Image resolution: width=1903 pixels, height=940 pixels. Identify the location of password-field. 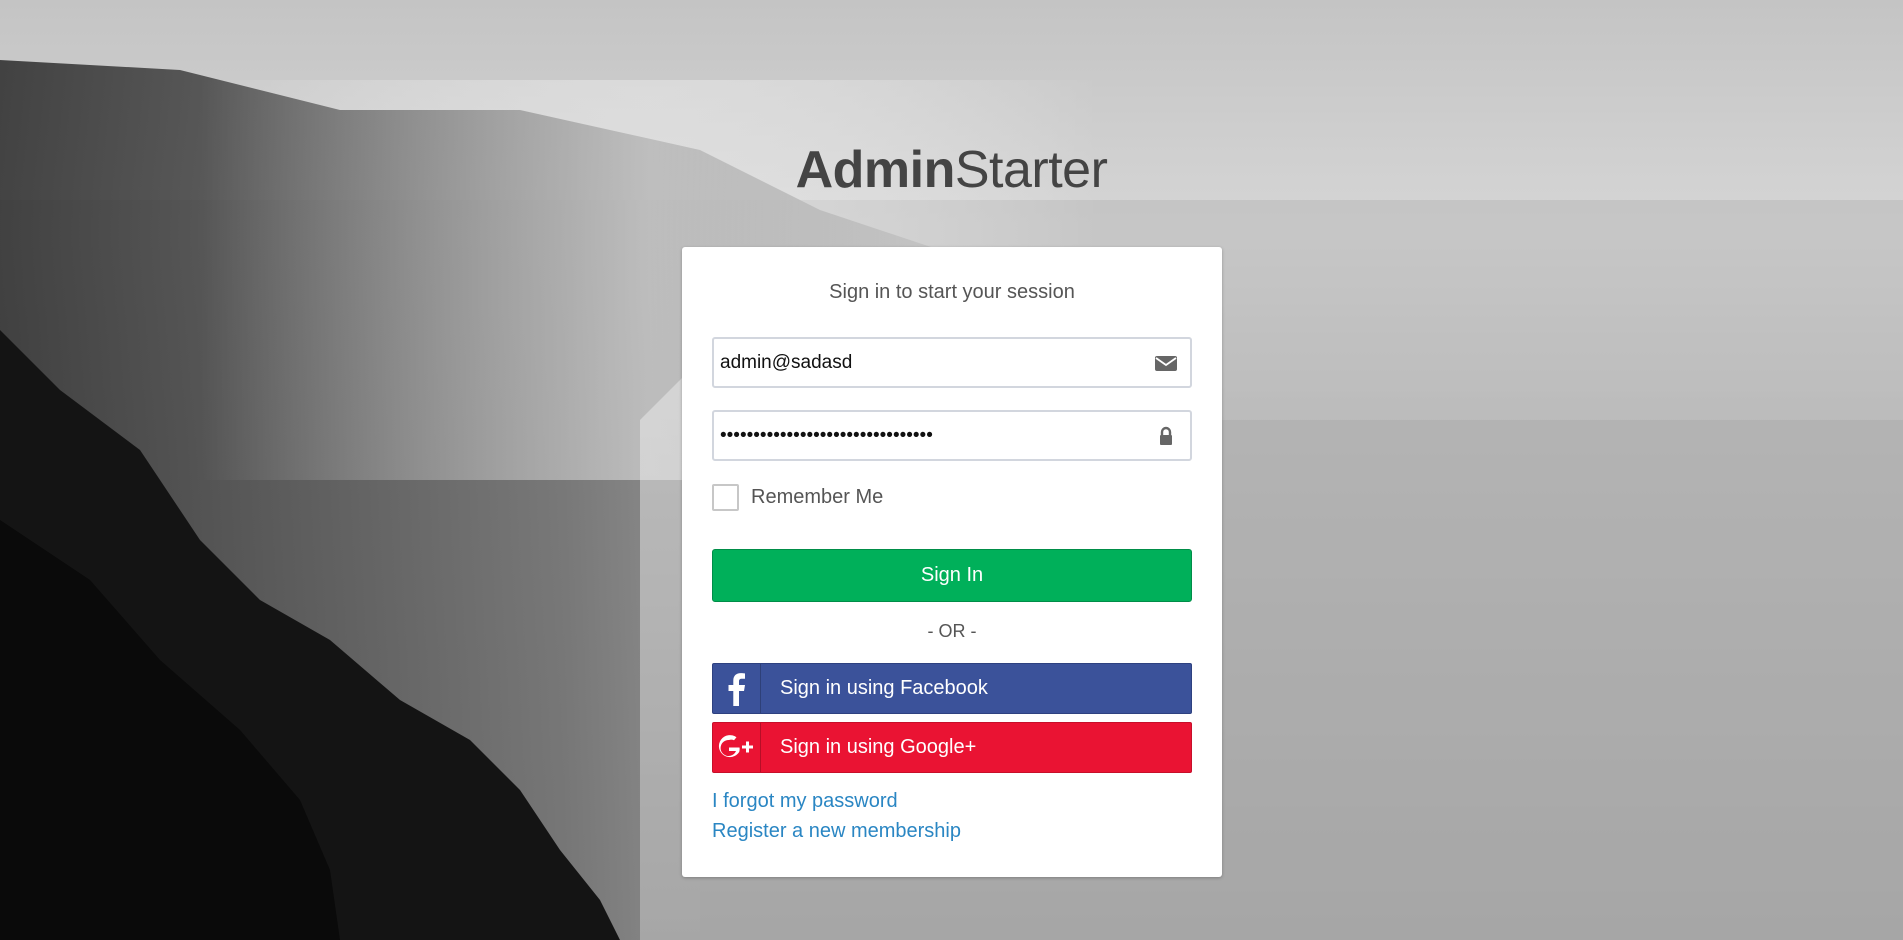
(952, 435).